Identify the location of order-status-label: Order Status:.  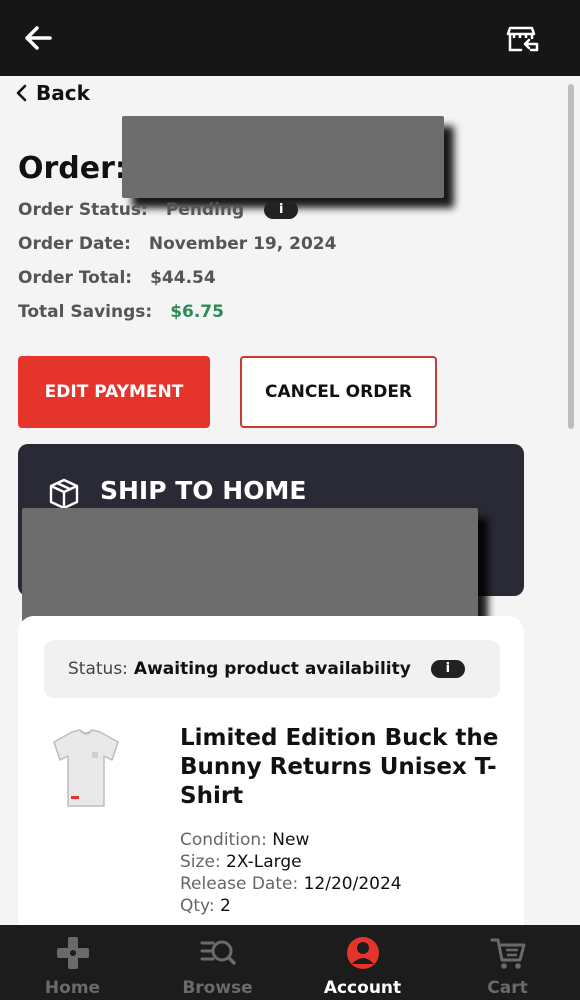
(83, 210).